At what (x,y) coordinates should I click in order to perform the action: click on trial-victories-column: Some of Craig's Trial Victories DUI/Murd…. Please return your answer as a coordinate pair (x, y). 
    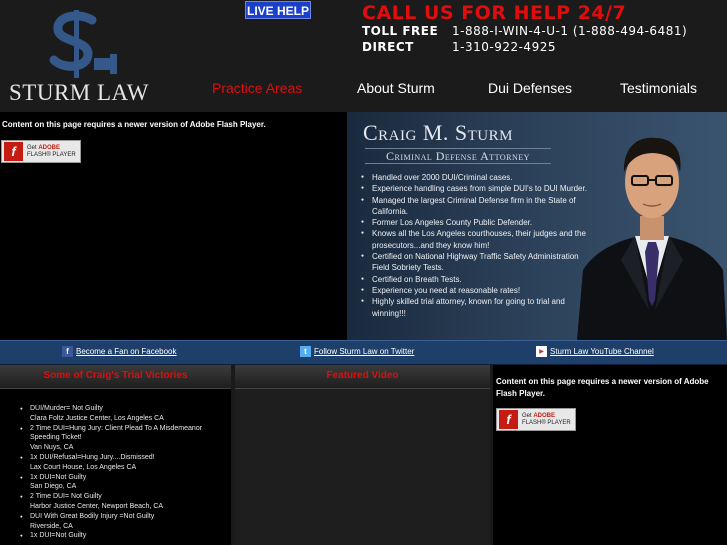
    Looking at the image, I should click on (115, 455).